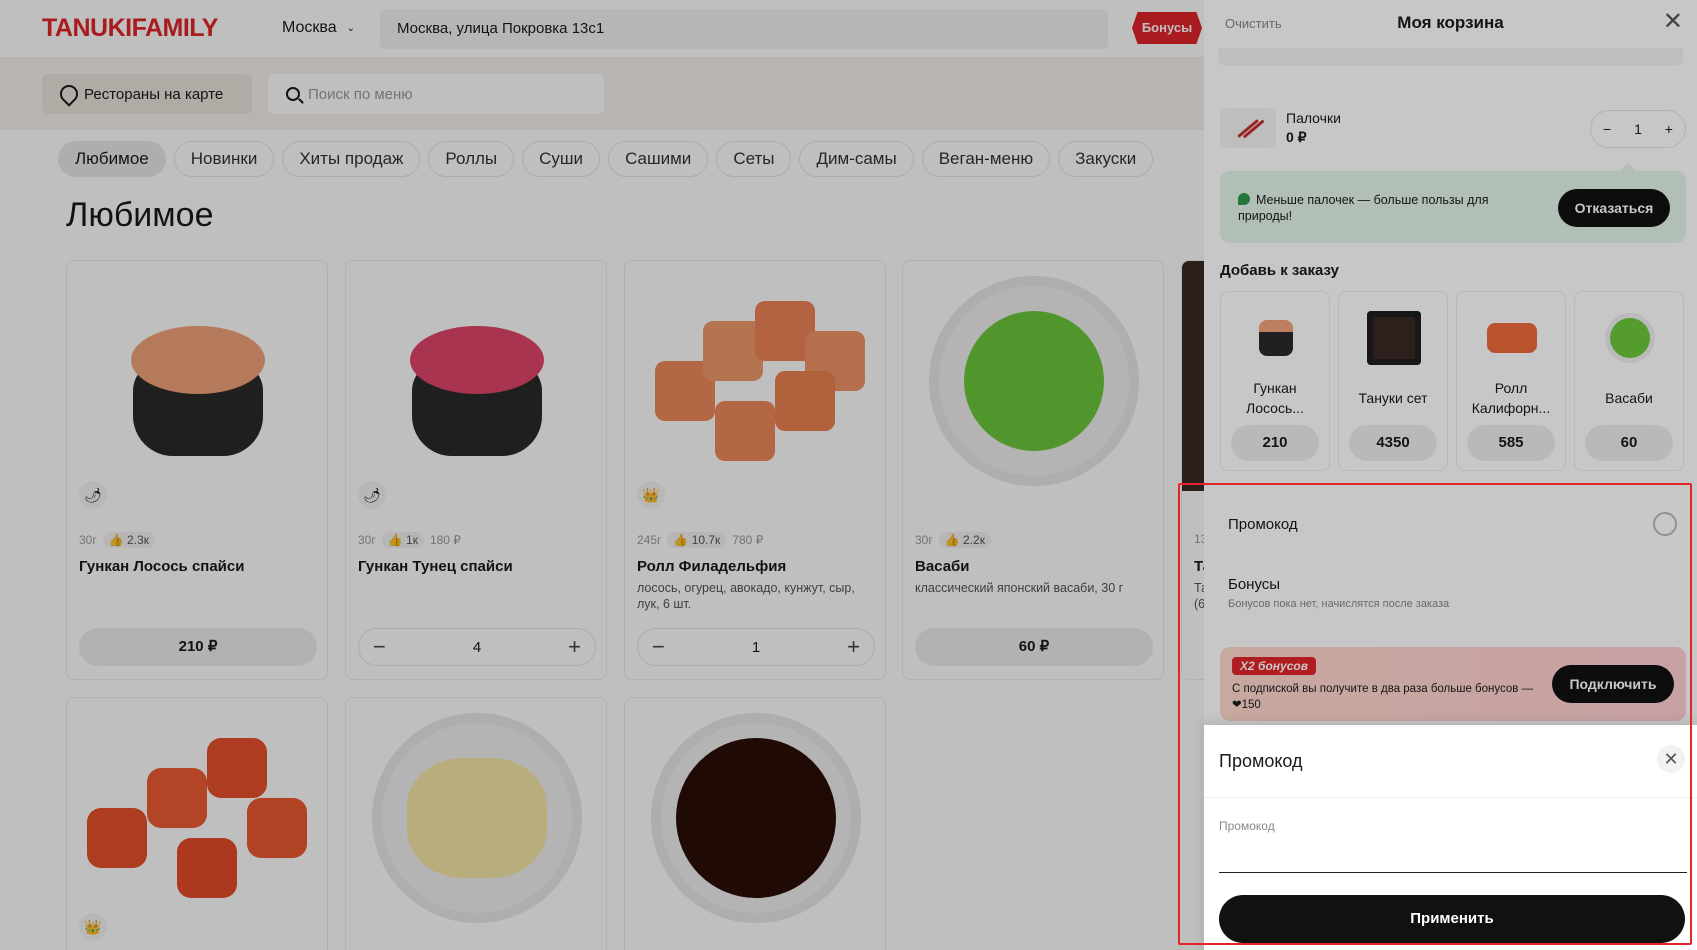  Describe the element at coordinates (1453, 855) in the screenshot. I see `promo-code-input` at that location.